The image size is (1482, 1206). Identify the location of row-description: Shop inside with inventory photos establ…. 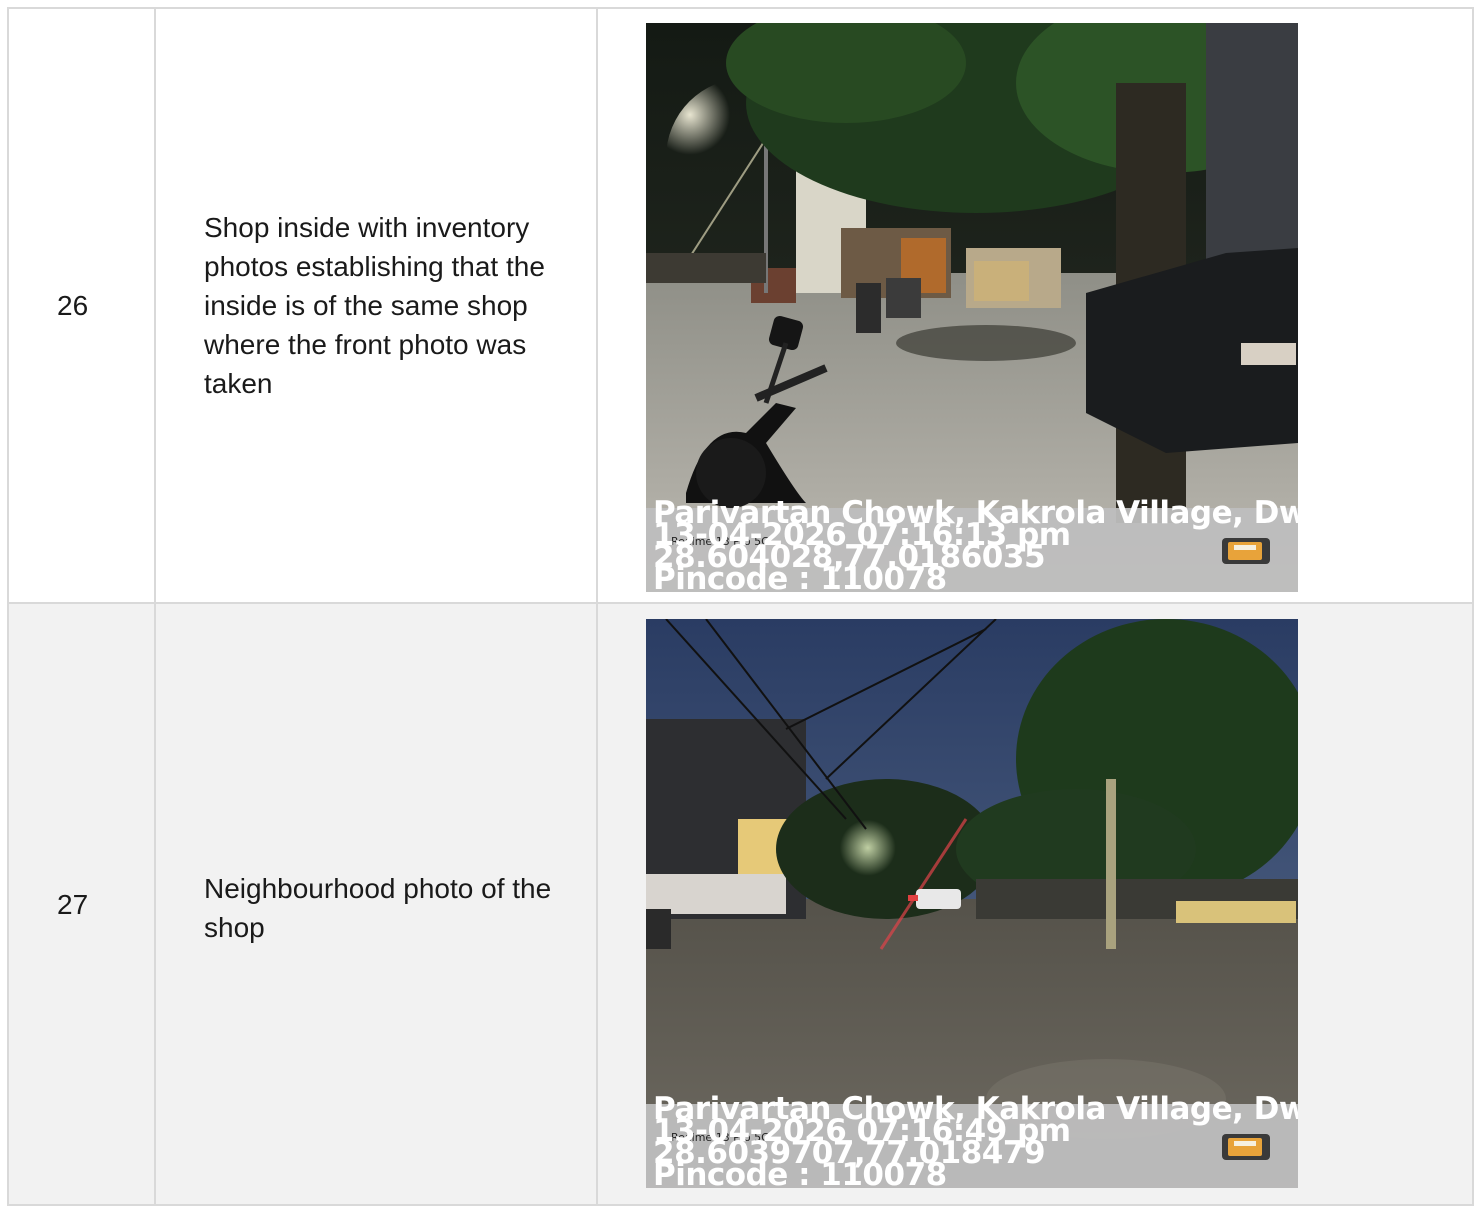
(374, 305).